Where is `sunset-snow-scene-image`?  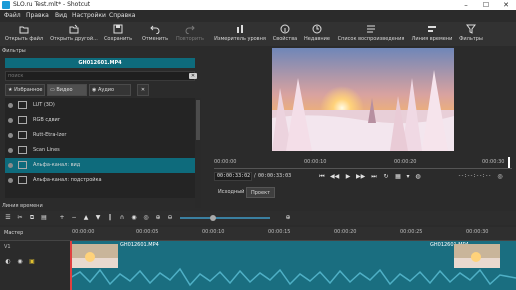 sunset-snow-scene-image is located at coordinates (363, 99).